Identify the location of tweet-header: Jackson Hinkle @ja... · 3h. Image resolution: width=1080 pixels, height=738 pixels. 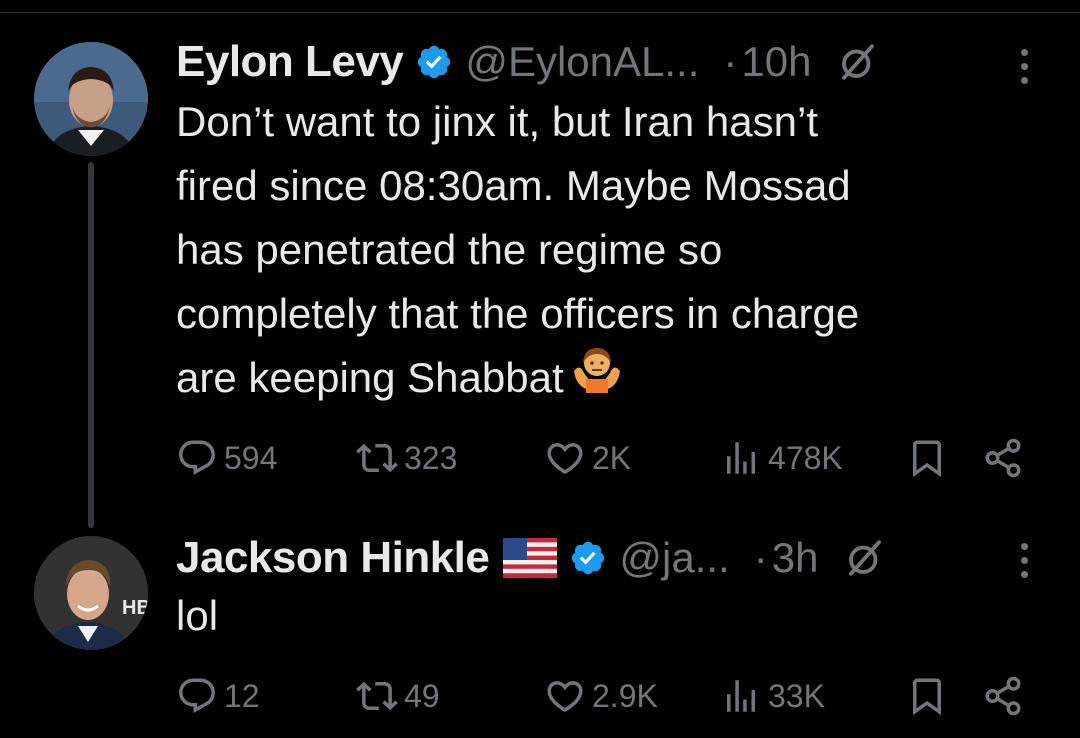
(531, 558).